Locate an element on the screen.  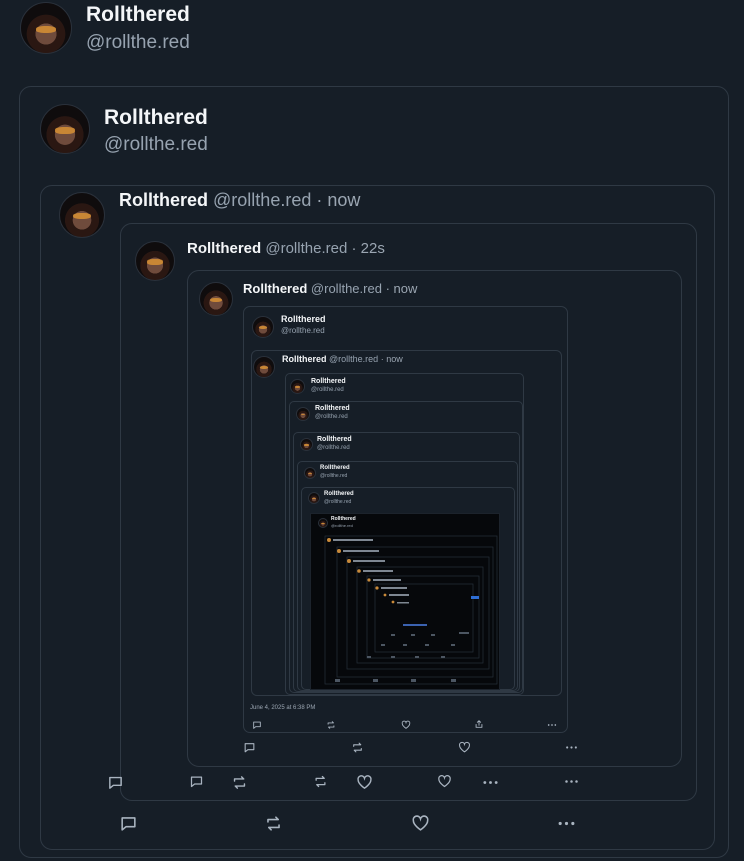
nested-screenshot-image: Rollthered @rollthe.red is located at coordinates (405, 601).